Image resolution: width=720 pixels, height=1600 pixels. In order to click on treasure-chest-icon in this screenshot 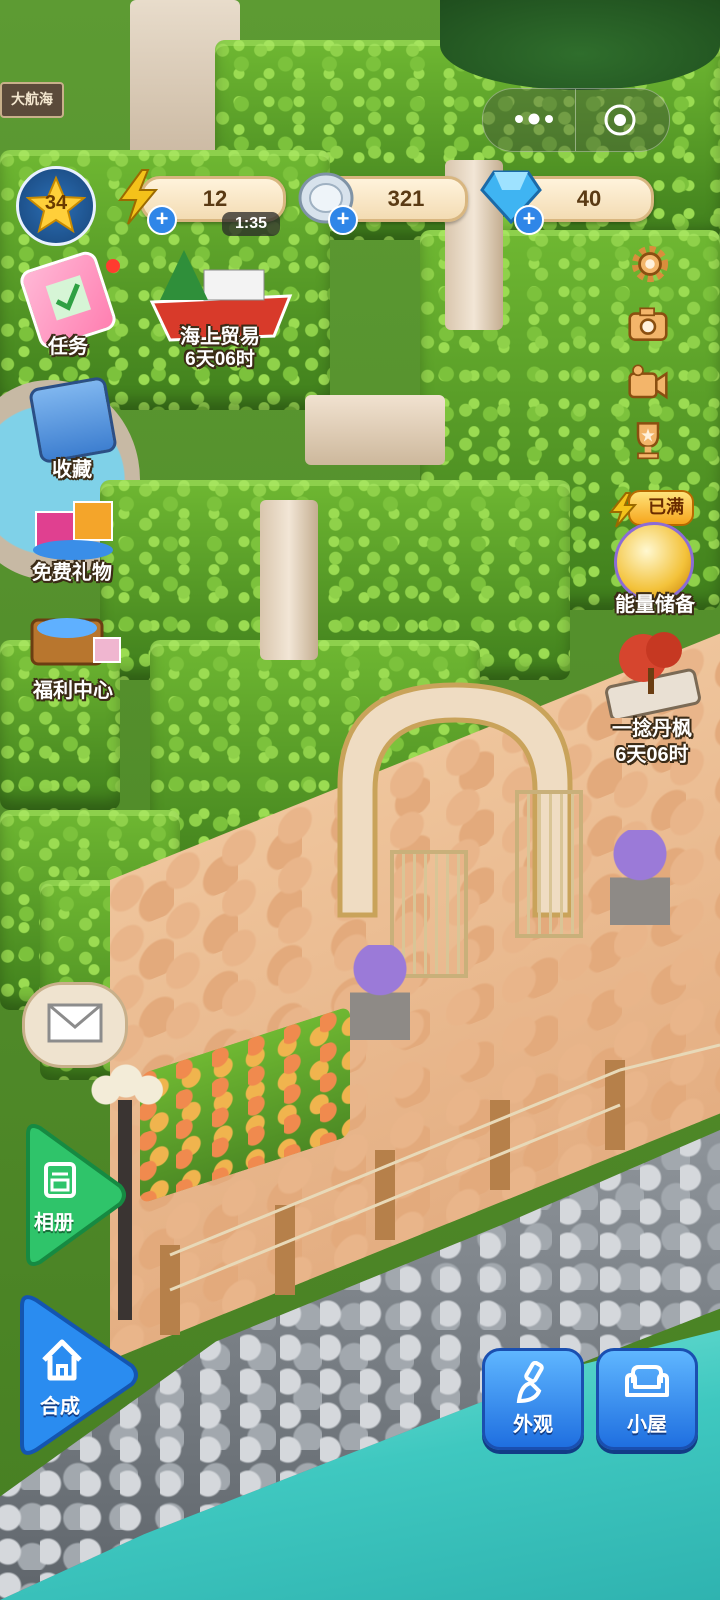, I will do `click(75, 642)`.